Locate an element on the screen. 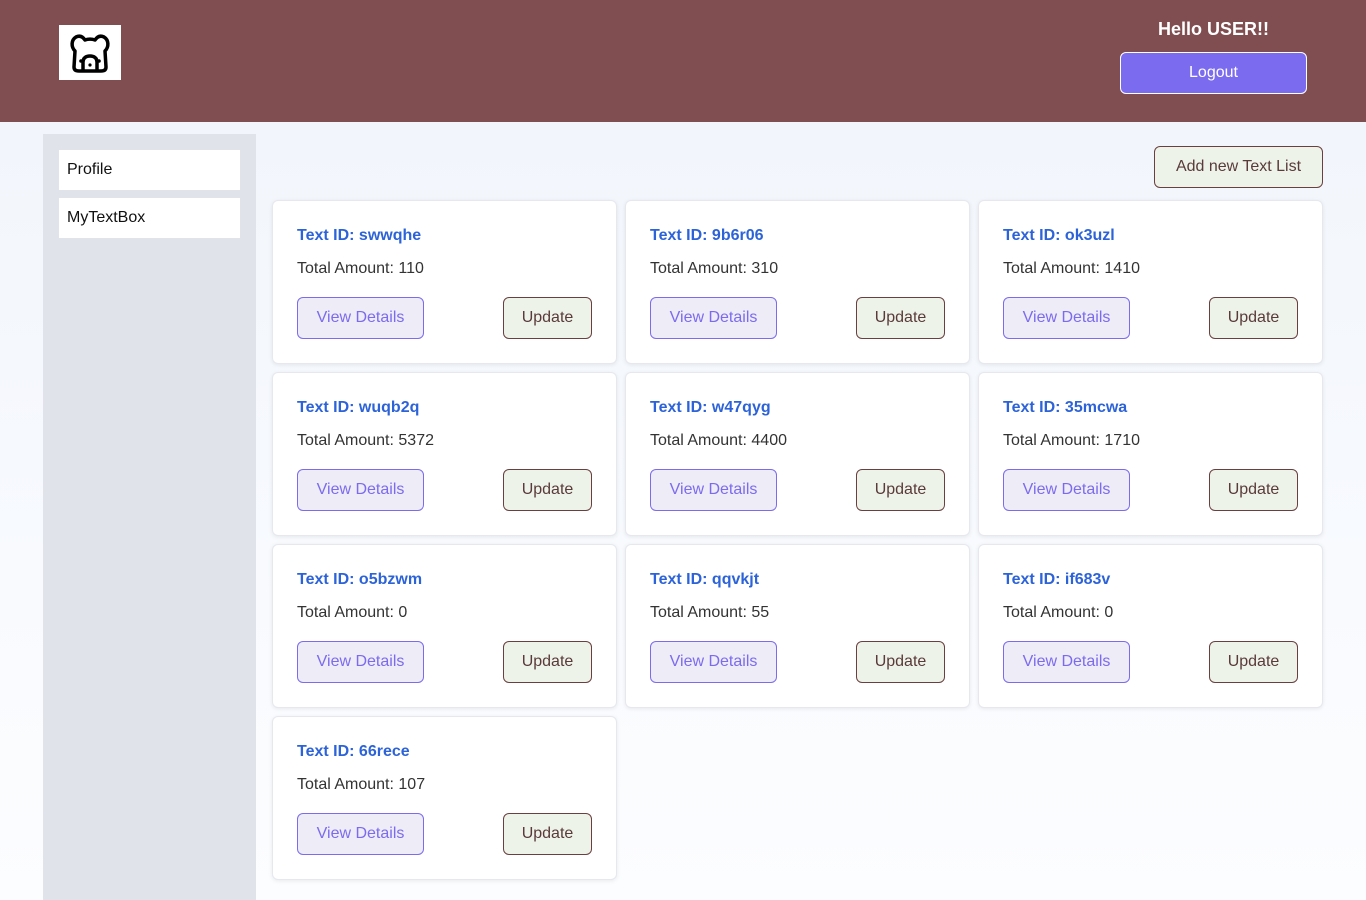 Image resolution: width=1366 pixels, height=900 pixels. card-title: Text ID: 9b6r06 is located at coordinates (707, 235).